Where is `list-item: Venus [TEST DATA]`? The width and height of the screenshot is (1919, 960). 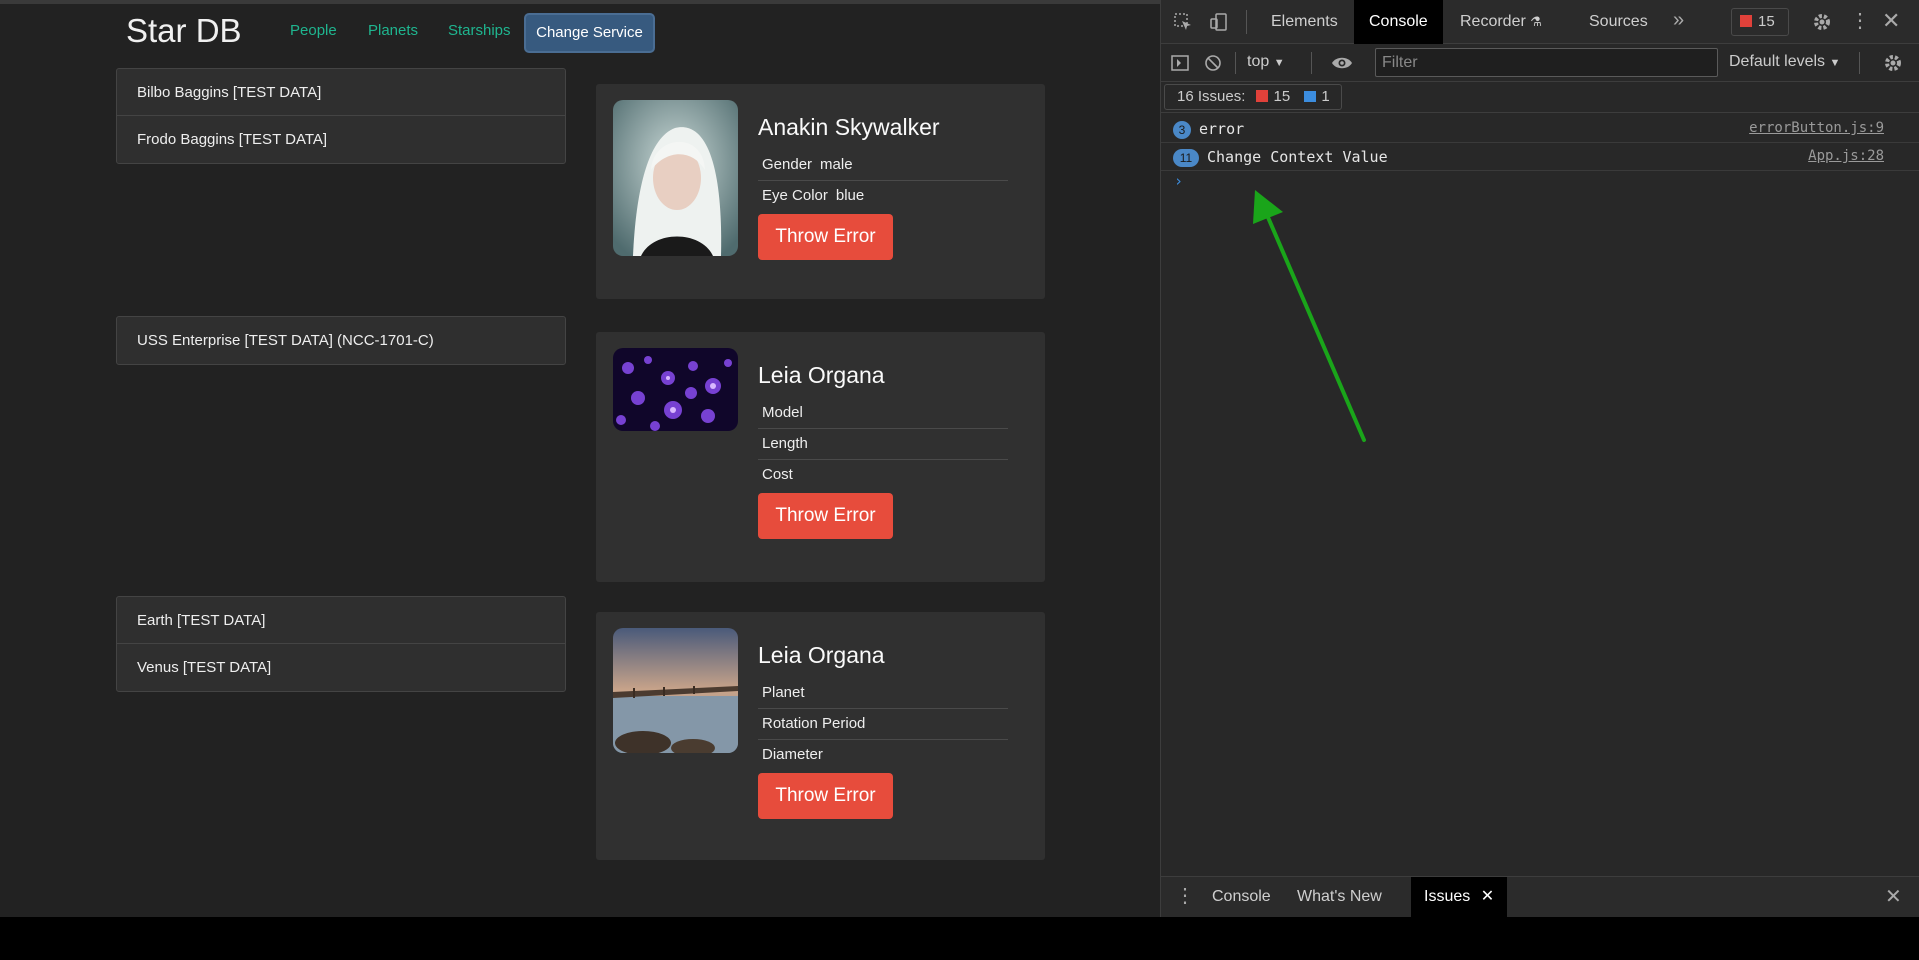
list-item: Venus [TEST DATA] is located at coordinates (341, 667).